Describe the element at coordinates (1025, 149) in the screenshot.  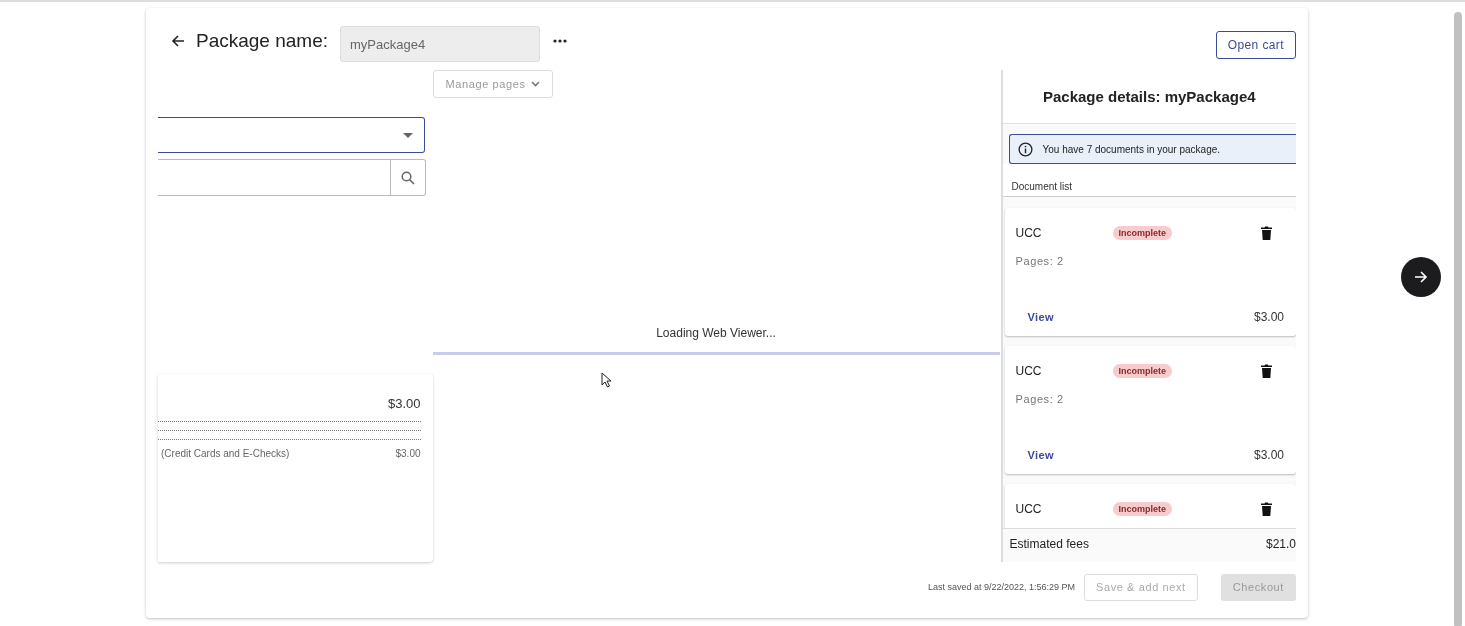
I see `info-icon` at that location.